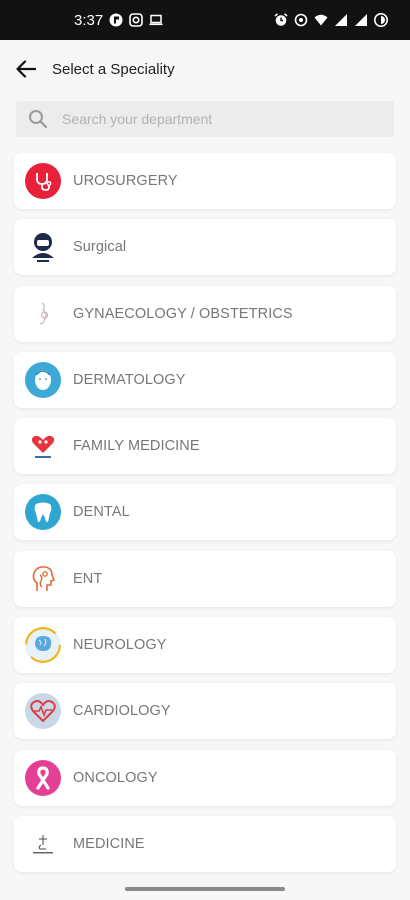 This screenshot has width=410, height=900. Describe the element at coordinates (205, 578) in the screenshot. I see `speciality-item-ent: ENT` at that location.